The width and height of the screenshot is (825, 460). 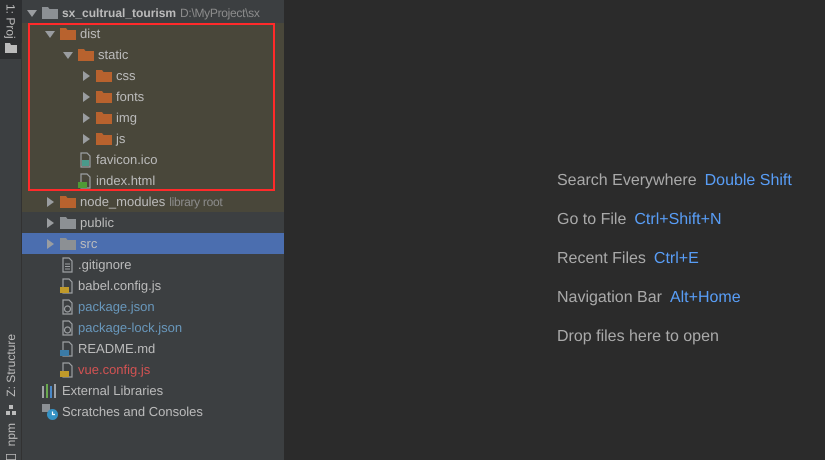 I want to click on text-file-icon, so click(x=67, y=264).